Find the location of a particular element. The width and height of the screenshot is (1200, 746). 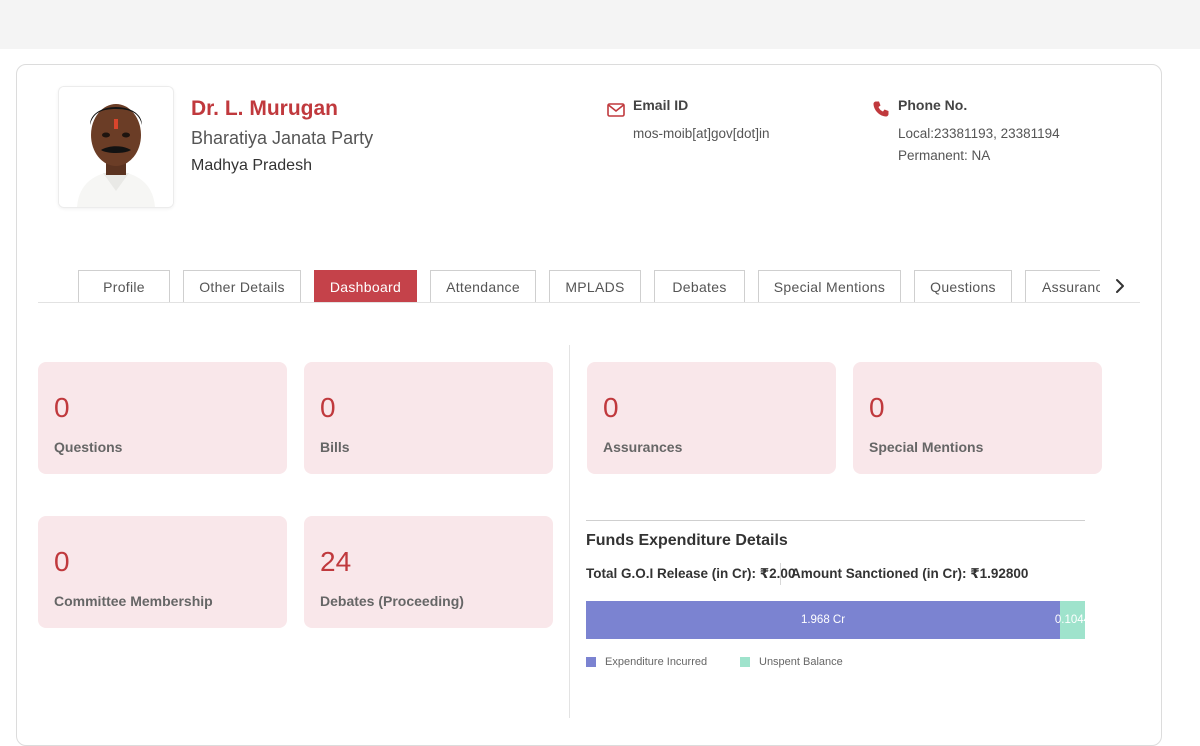

funds-stacked-bar: 1.968 Cr 0.1044 is located at coordinates (838, 620).